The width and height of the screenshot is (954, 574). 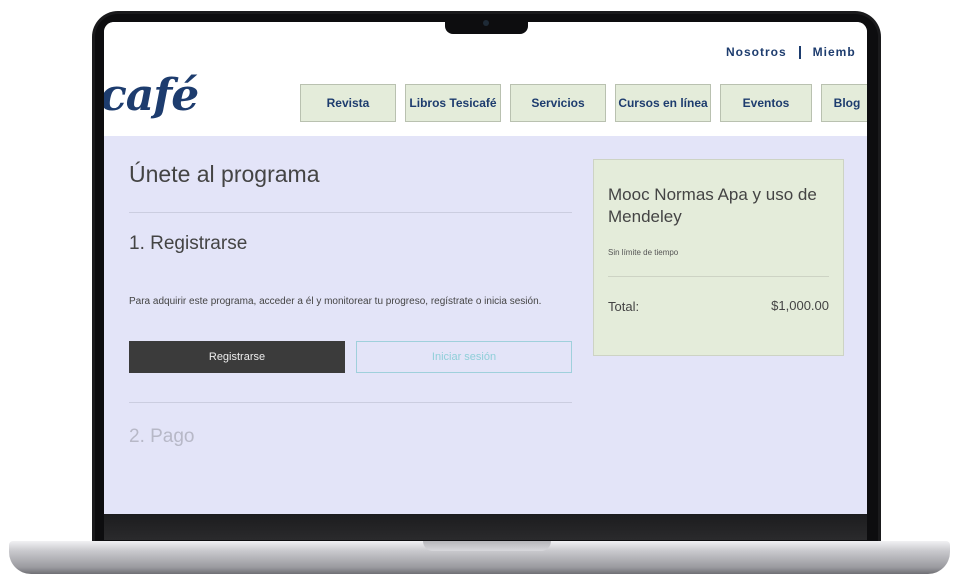 I want to click on nav-item-revista: Revista, so click(x=348, y=103).